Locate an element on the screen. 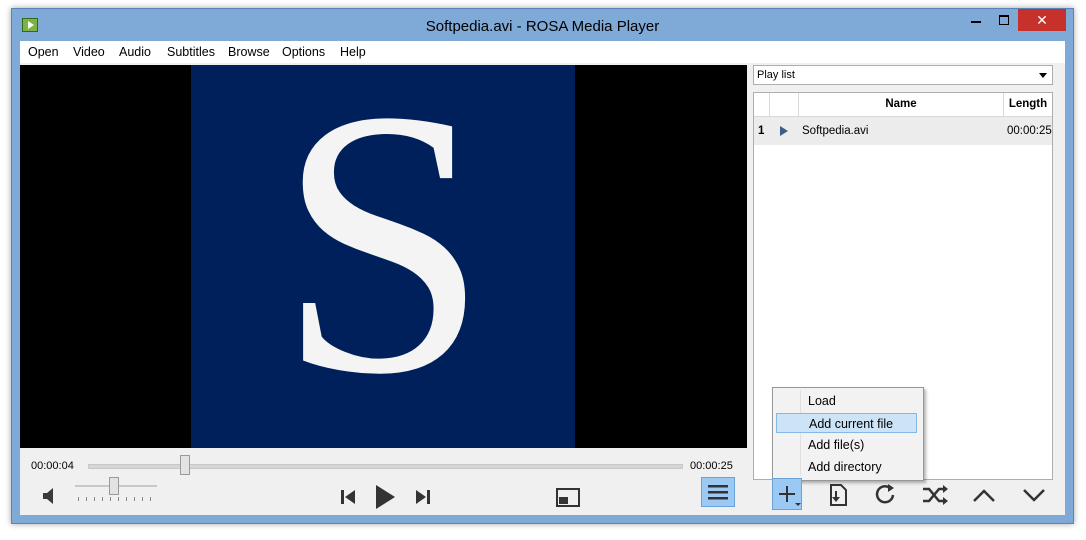  repeat-icon is located at coordinates (886, 495).